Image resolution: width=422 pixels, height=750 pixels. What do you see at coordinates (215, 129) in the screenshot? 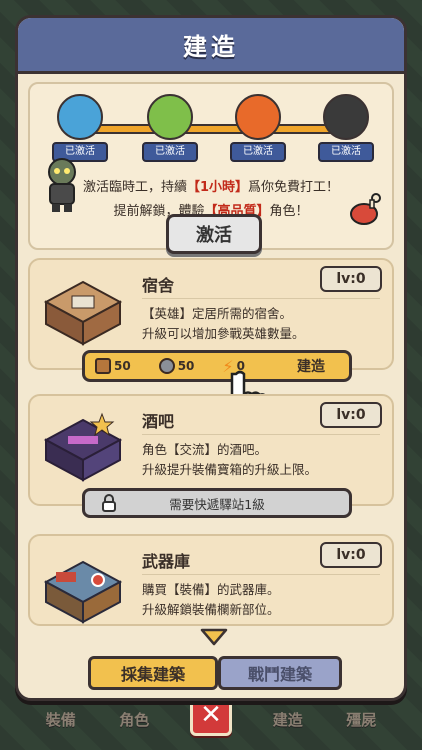
I see `hero-progress-track` at bounding box center [215, 129].